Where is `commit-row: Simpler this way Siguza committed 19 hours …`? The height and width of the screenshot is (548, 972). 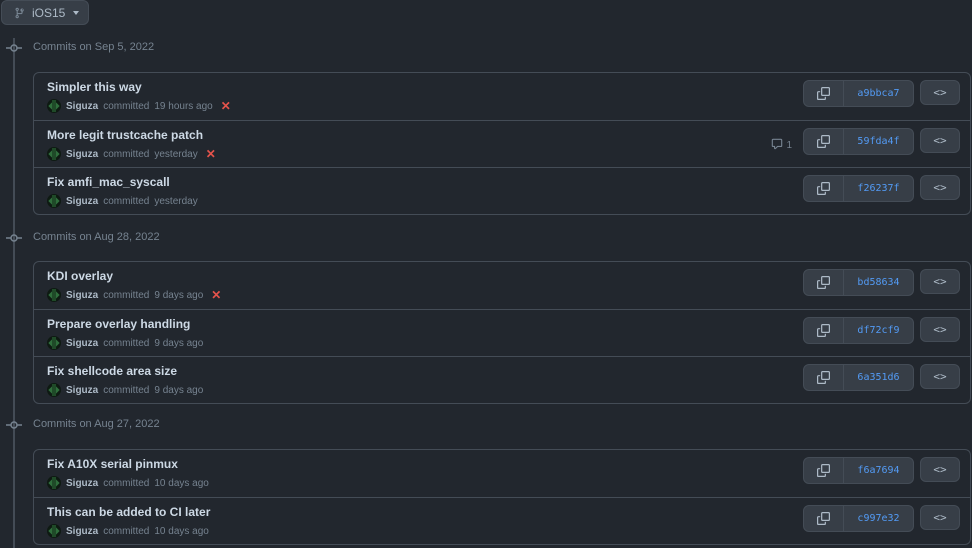 commit-row: Simpler this way Siguza committed 19 hours … is located at coordinates (502, 96).